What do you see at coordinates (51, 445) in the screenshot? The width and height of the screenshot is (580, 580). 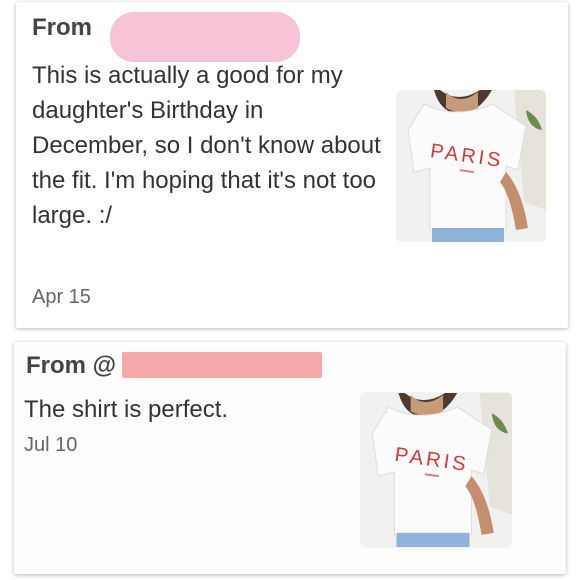 I see `review-date: Jul 10` at bounding box center [51, 445].